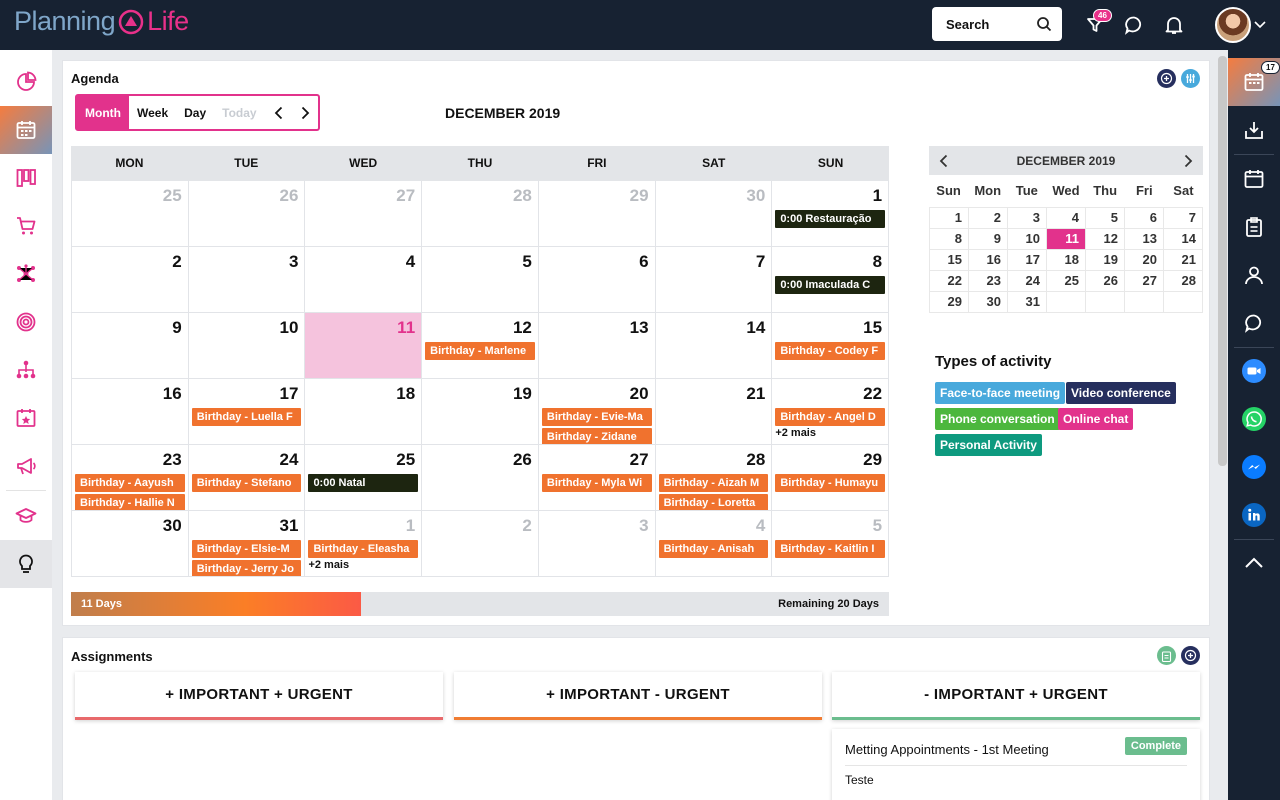 This screenshot has width=1280, height=800. Describe the element at coordinates (714, 411) in the screenshot. I see `calendar-day-cell: 21` at that location.